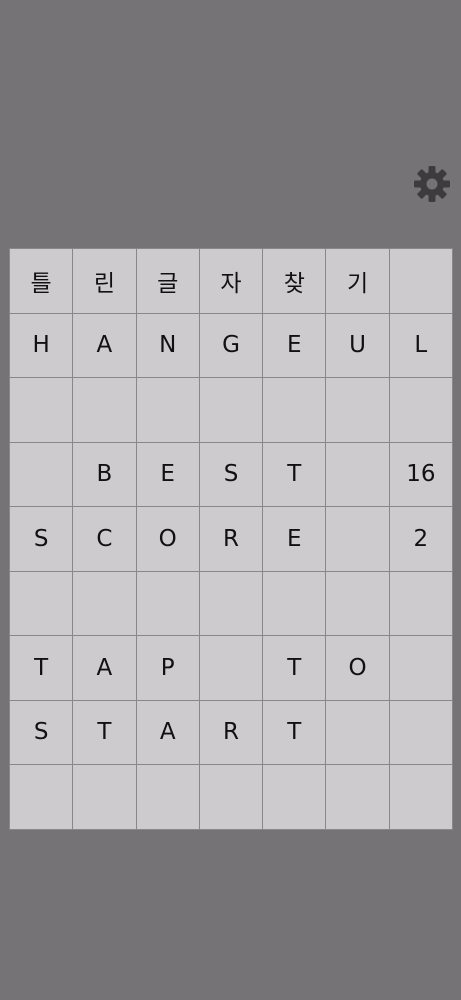 The height and width of the screenshot is (1000, 461). Describe the element at coordinates (231, 345) in the screenshot. I see `board-cell: G` at that location.